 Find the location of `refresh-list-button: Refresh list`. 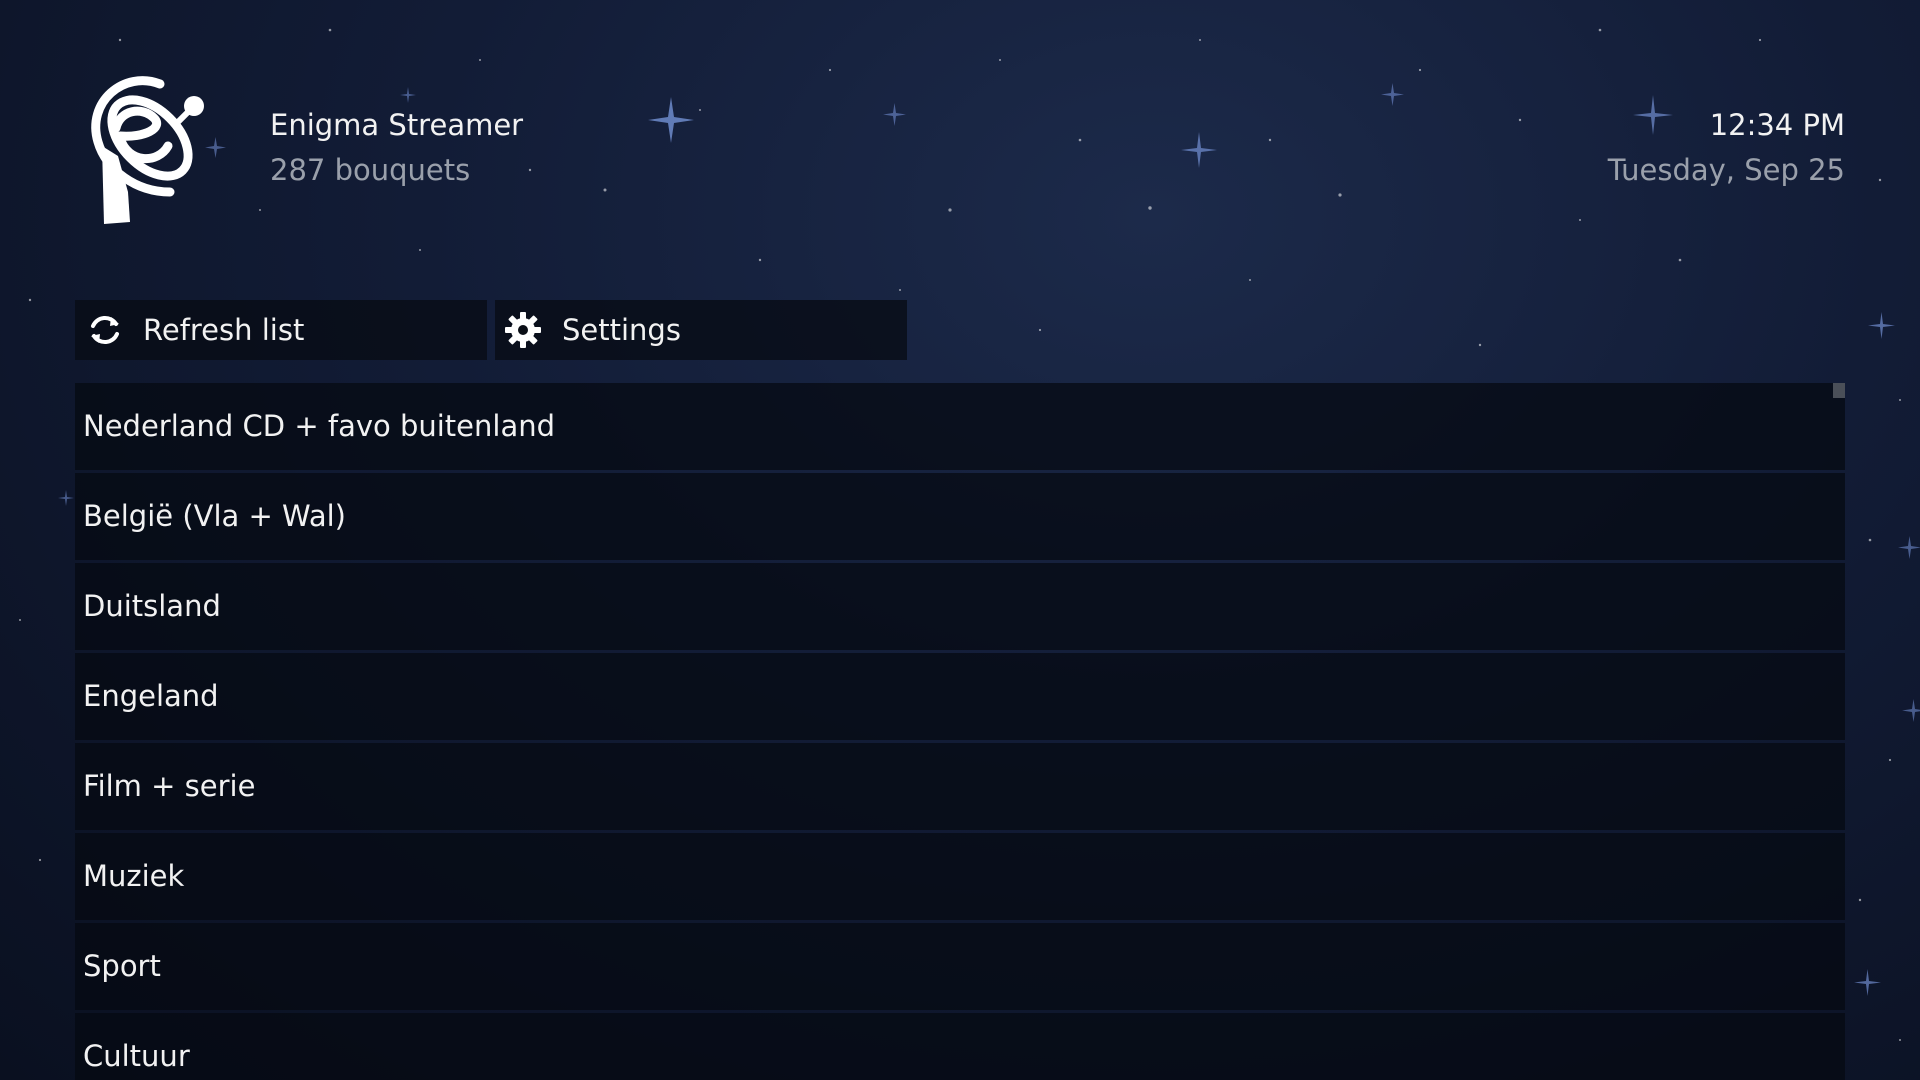

refresh-list-button: Refresh list is located at coordinates (281, 330).